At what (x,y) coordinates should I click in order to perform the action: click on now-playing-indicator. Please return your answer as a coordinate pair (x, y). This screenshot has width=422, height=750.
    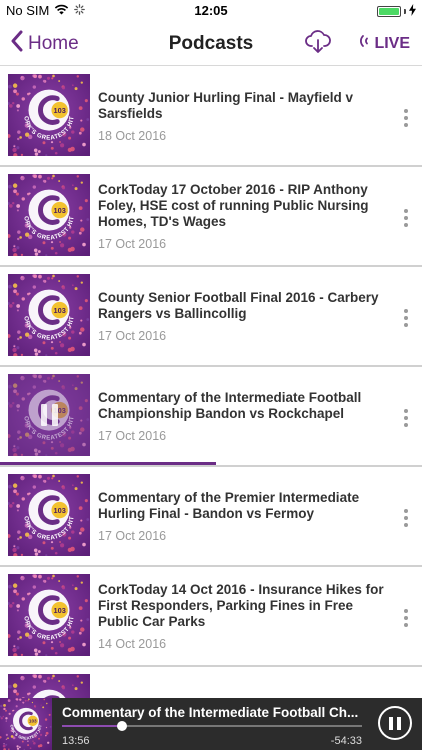
    Looking at the image, I should click on (108, 463).